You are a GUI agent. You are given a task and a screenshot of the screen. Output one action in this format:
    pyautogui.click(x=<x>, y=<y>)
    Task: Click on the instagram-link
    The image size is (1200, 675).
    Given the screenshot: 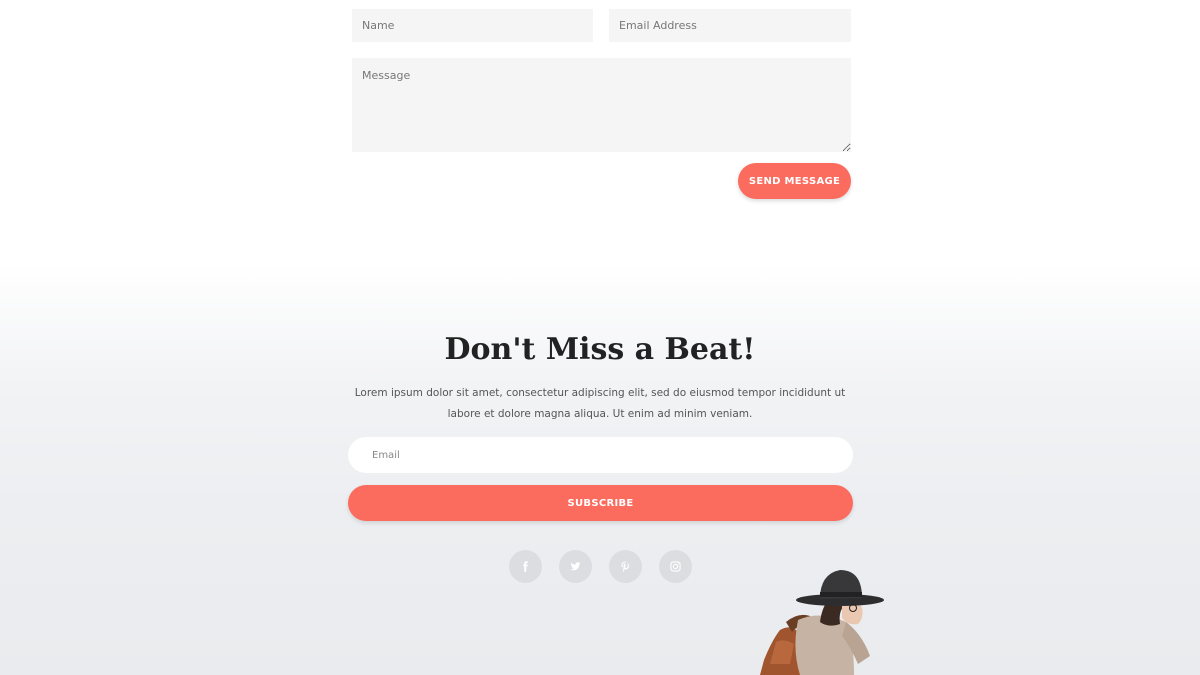 What is the action you would take?
    pyautogui.click(x=675, y=566)
    